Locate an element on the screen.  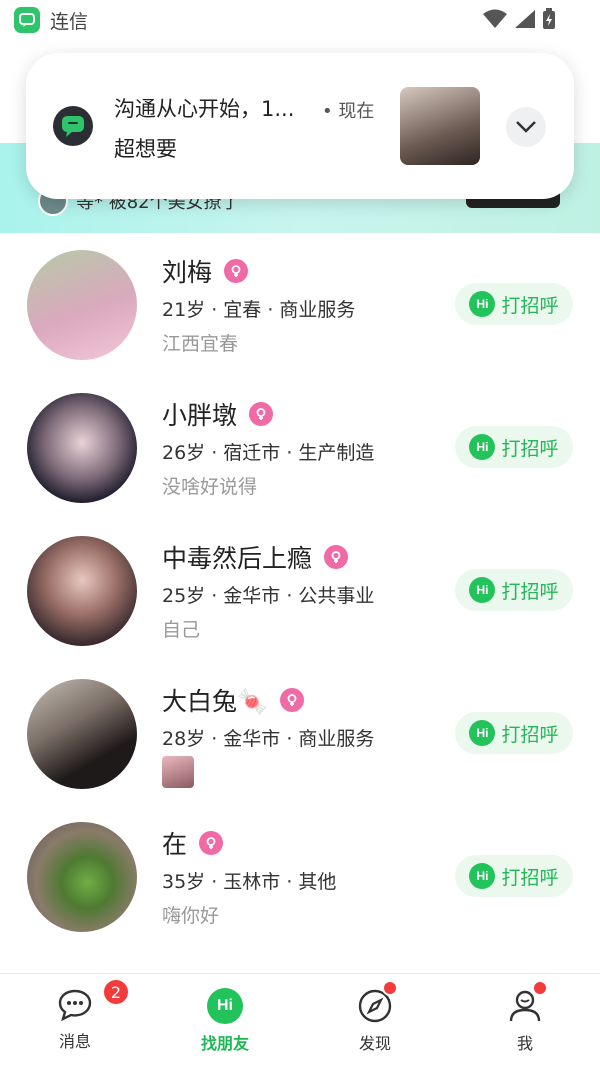
user-name: 刘梅 is located at coordinates (187, 272).